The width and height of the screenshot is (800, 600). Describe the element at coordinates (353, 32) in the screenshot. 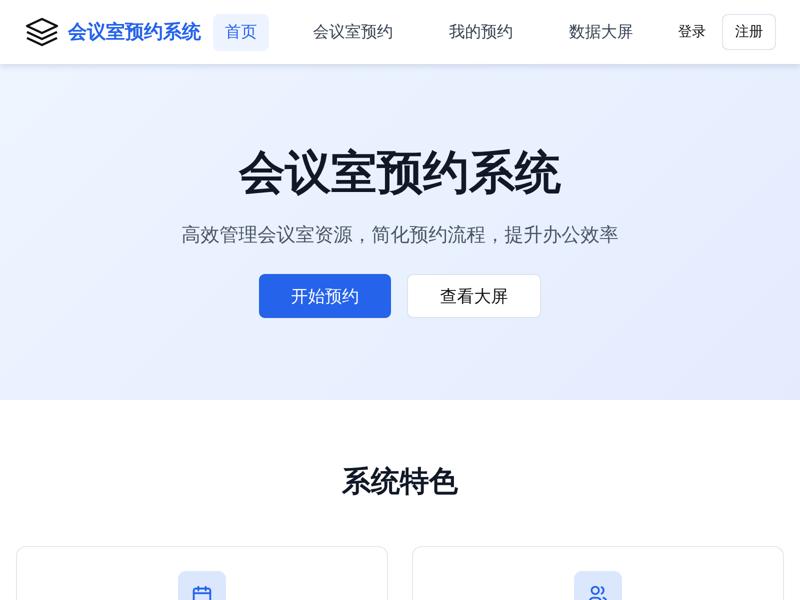

I see `nav-link: 会议室预约` at that location.